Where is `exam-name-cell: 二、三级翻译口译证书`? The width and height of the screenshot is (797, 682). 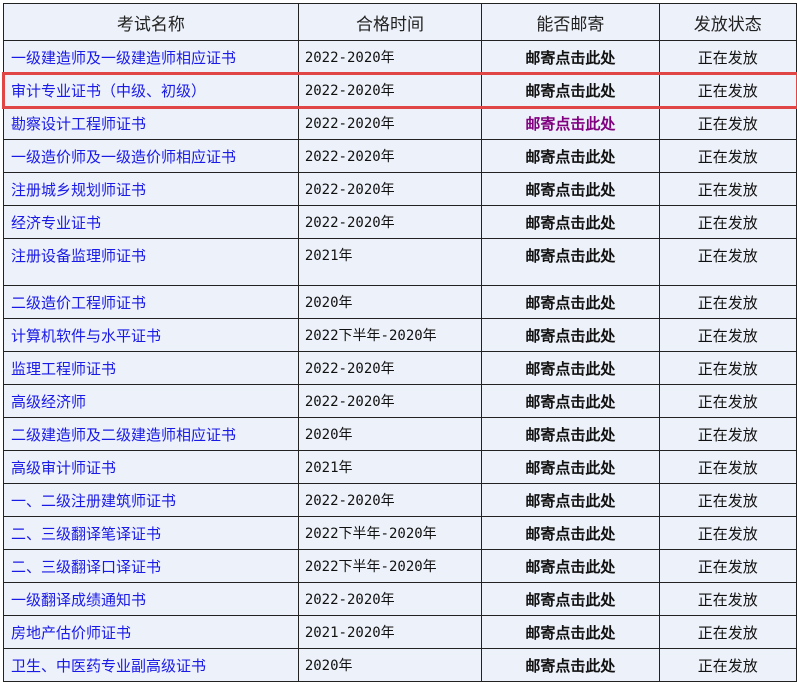 exam-name-cell: 二、三级翻译口译证书 is located at coordinates (151, 566).